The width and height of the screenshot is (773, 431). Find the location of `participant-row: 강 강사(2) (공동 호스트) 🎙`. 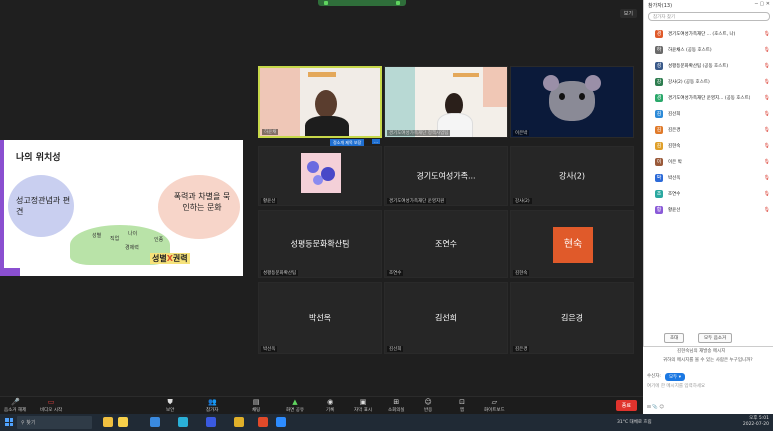

participant-row: 강 강사(2) (공동 호스트) 🎙 is located at coordinates (708, 82).